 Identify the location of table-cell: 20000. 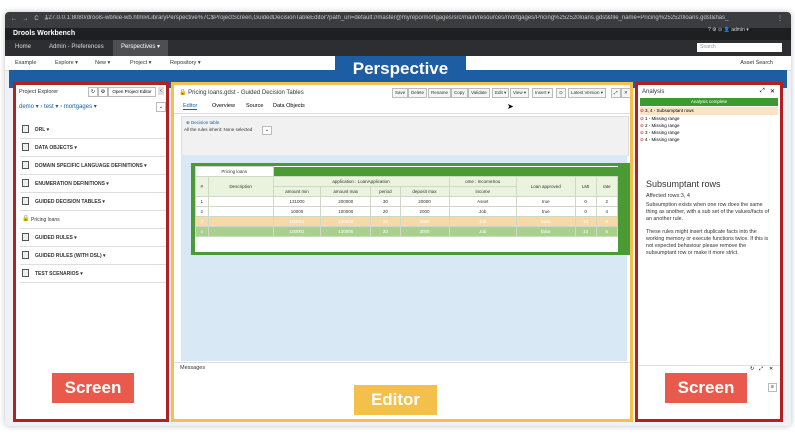
(424, 201).